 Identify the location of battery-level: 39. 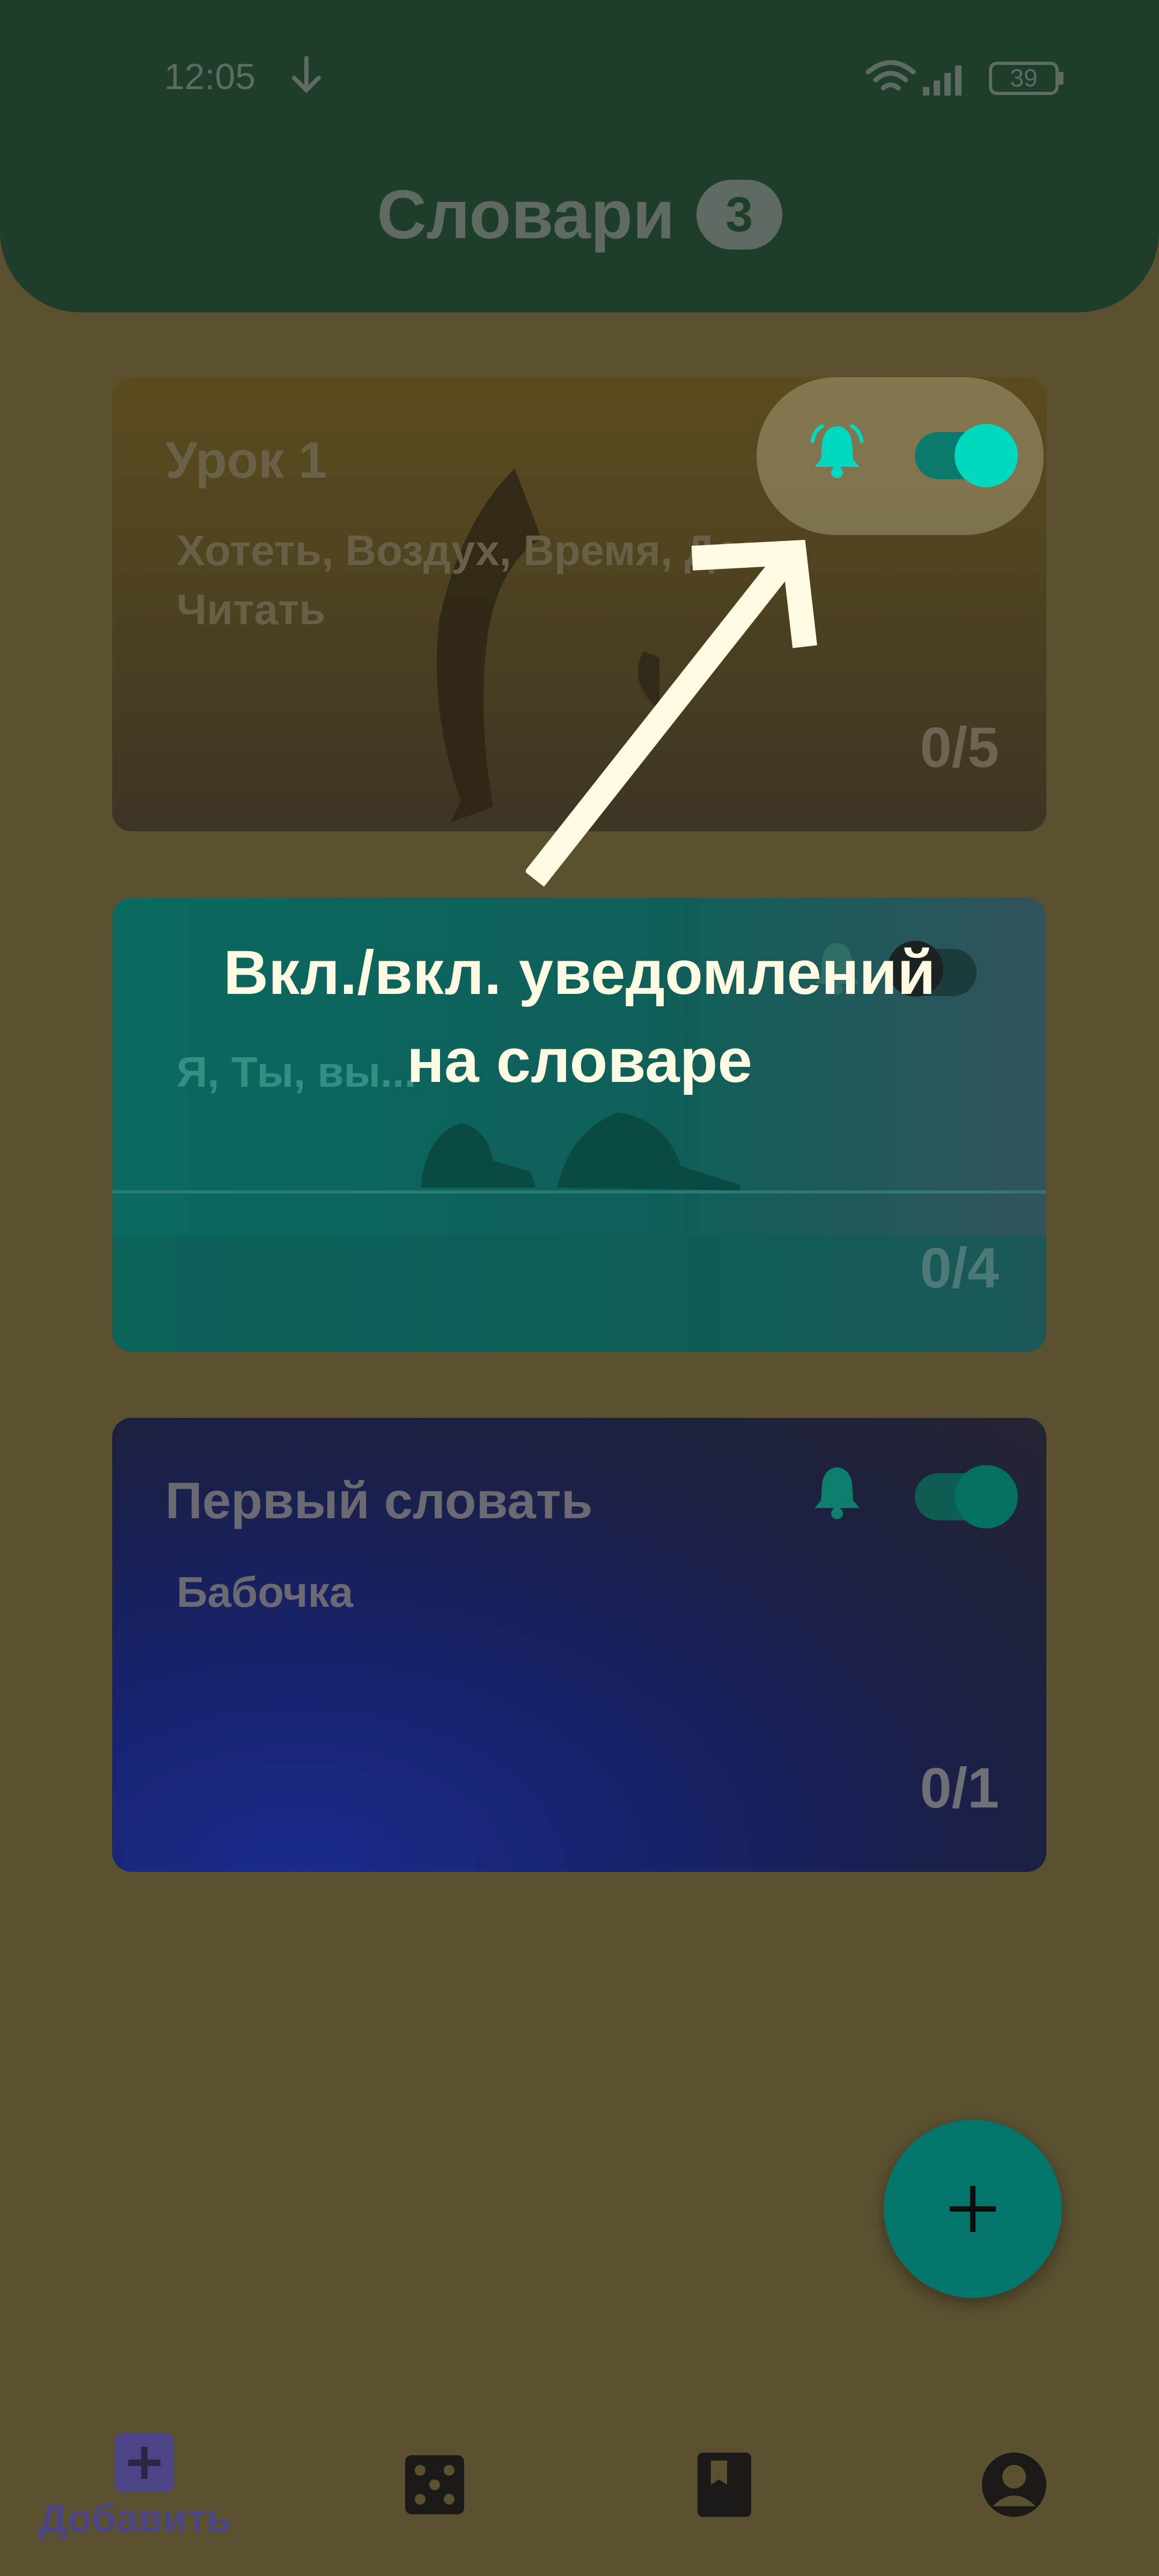
(1024, 78).